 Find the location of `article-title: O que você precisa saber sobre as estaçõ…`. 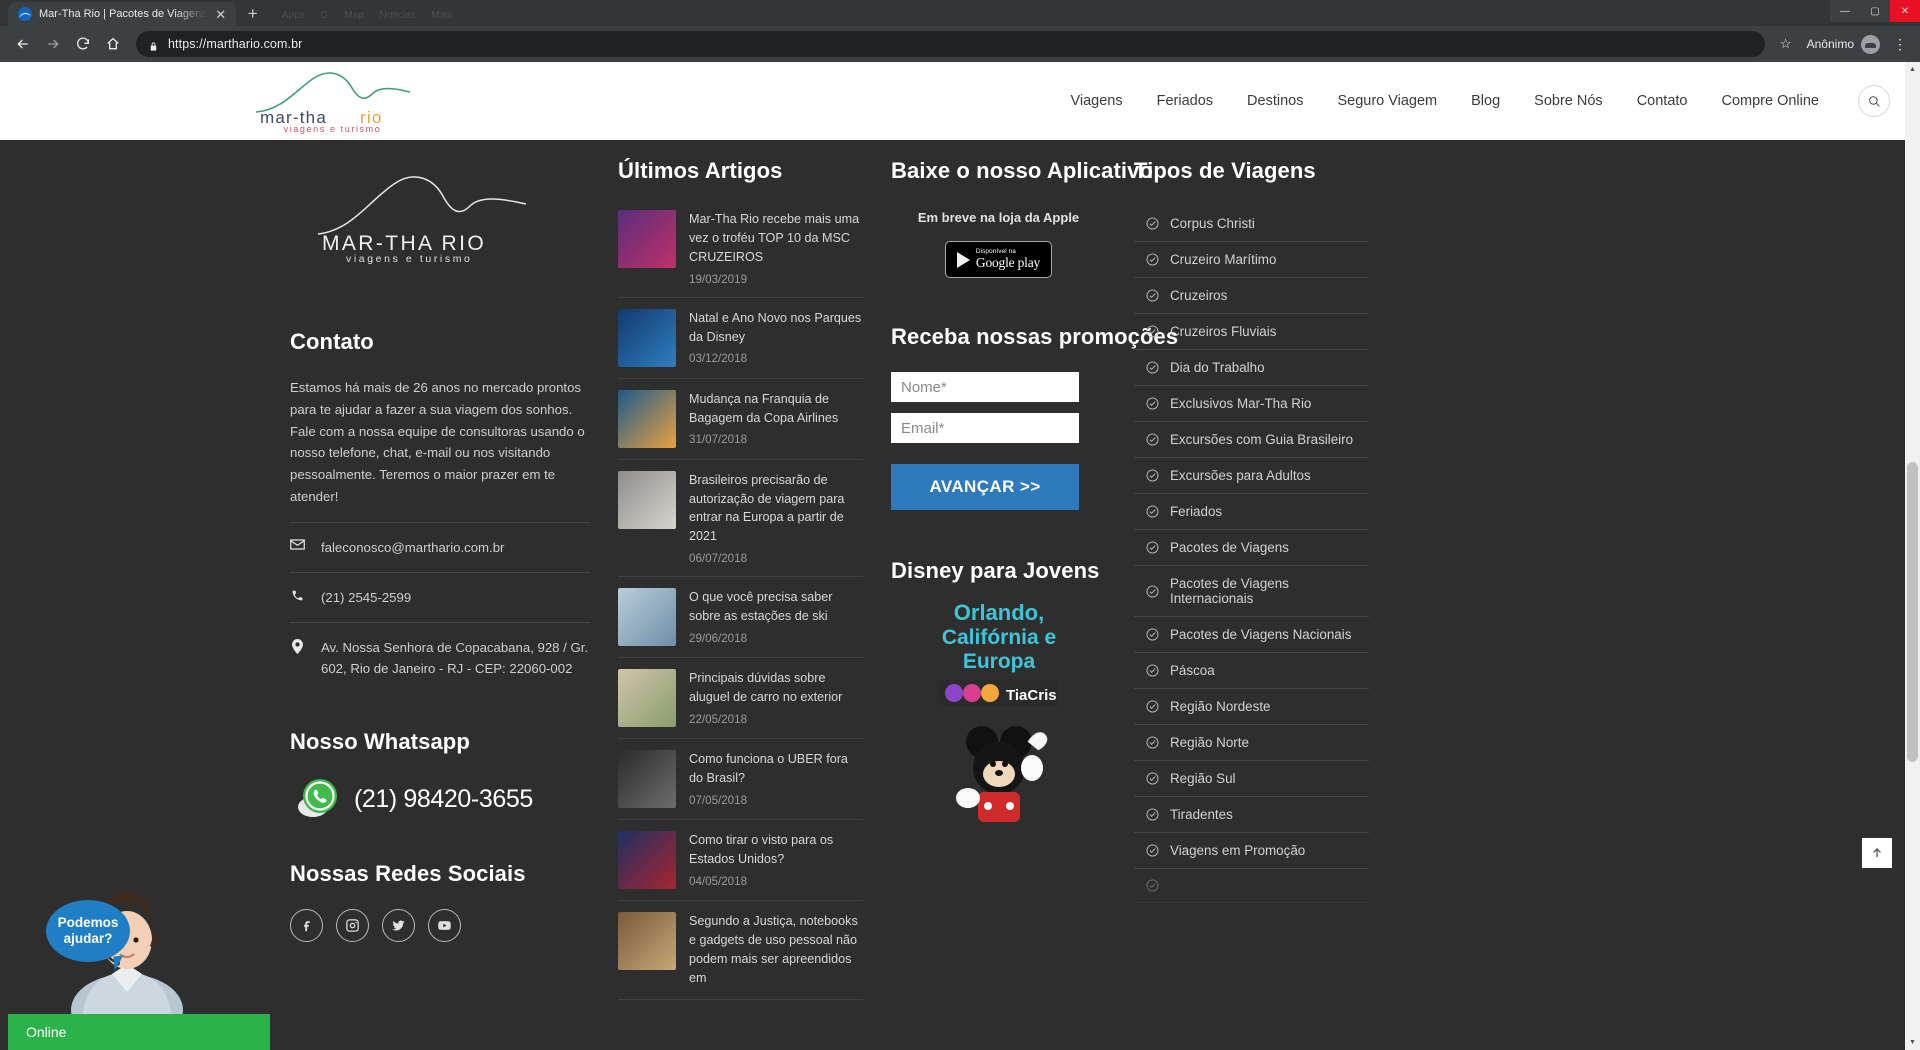

article-title: O que você precisa saber sobre as estaçõ… is located at coordinates (776, 607).